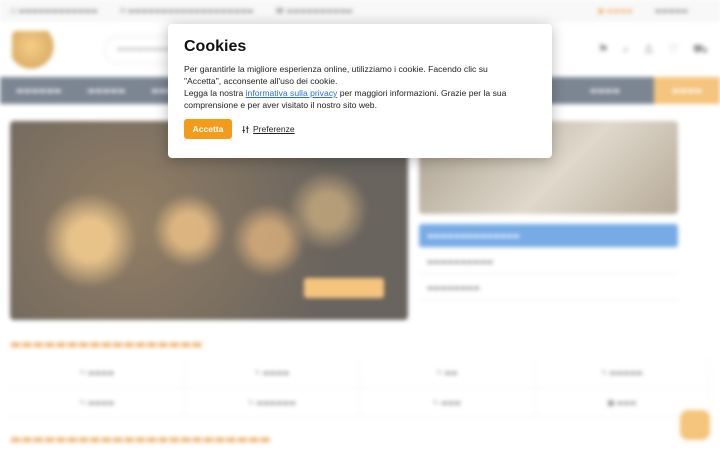 This screenshot has height=450, width=720. I want to click on preferences-button: Preferenze, so click(268, 129).